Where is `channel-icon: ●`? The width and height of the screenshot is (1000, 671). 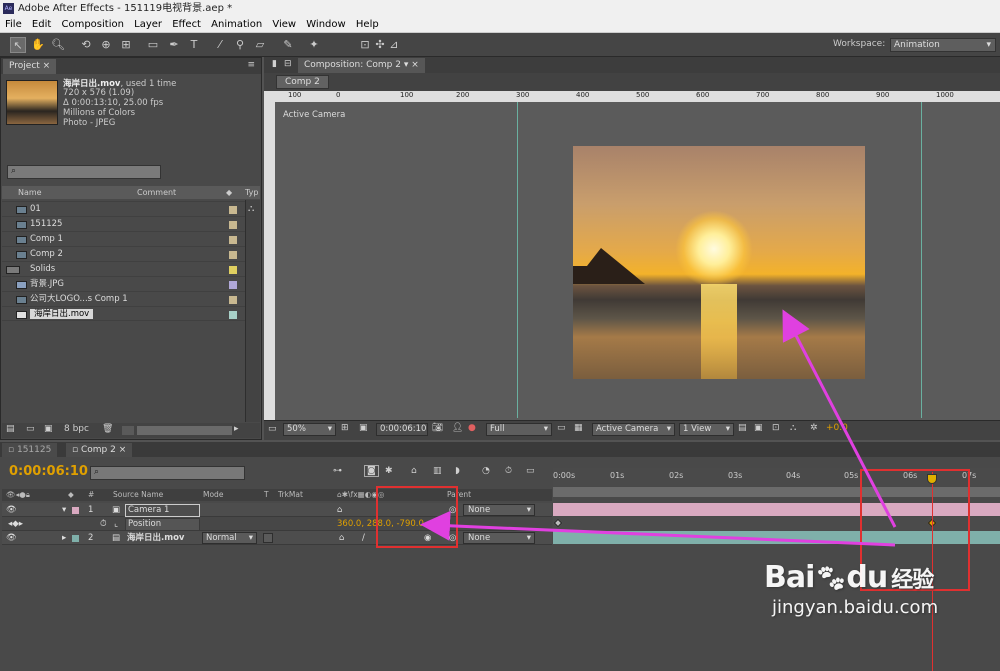 channel-icon: ● is located at coordinates (472, 428).